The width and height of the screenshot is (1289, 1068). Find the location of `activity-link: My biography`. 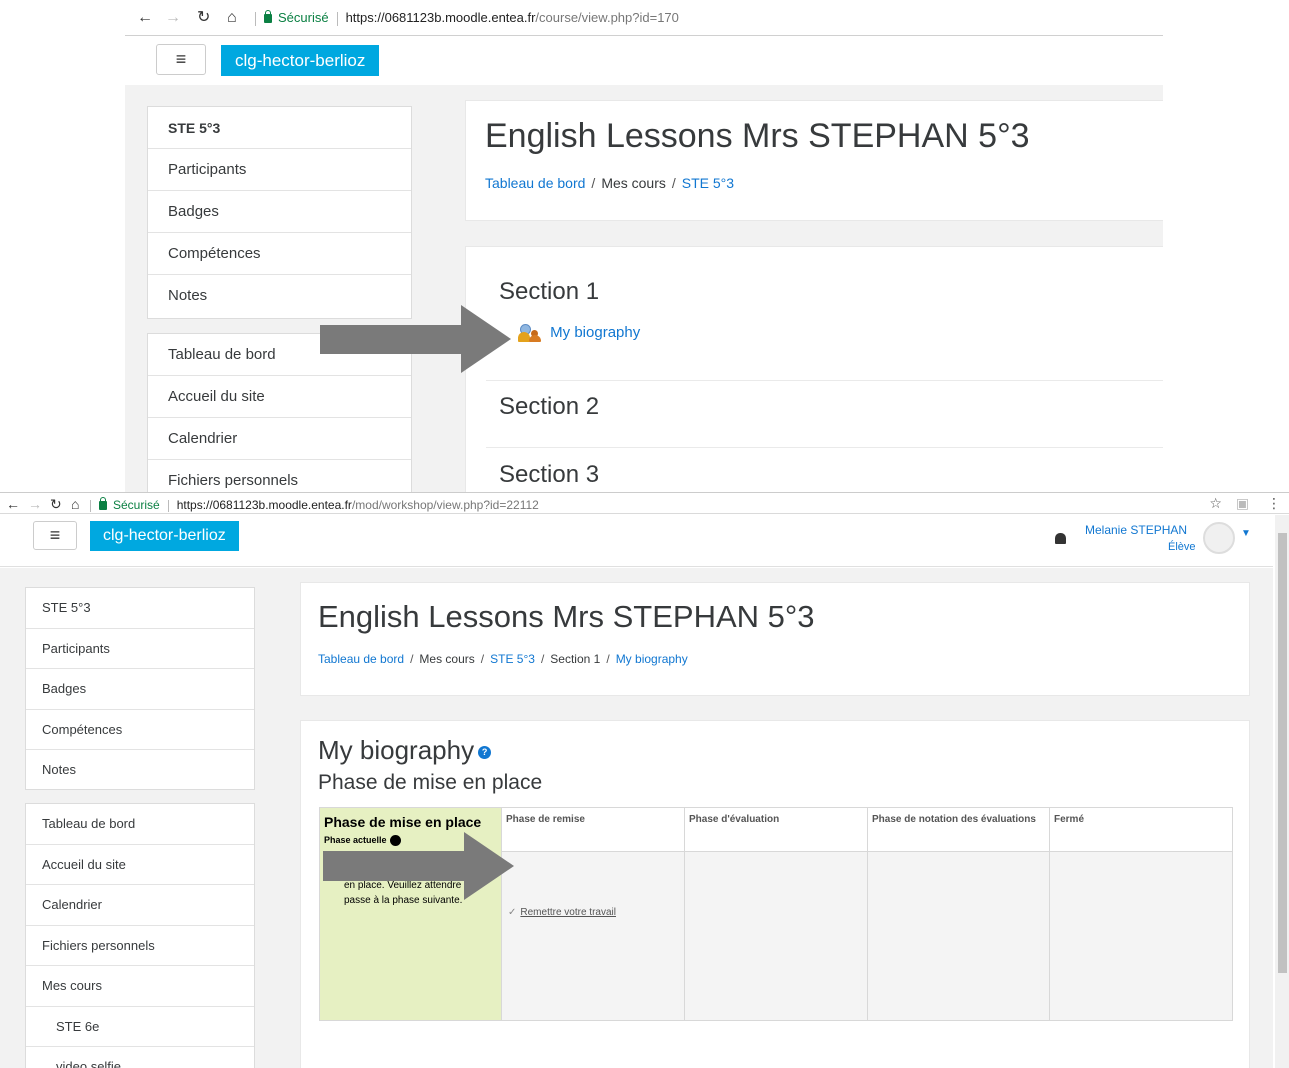

activity-link: My biography is located at coordinates (595, 332).